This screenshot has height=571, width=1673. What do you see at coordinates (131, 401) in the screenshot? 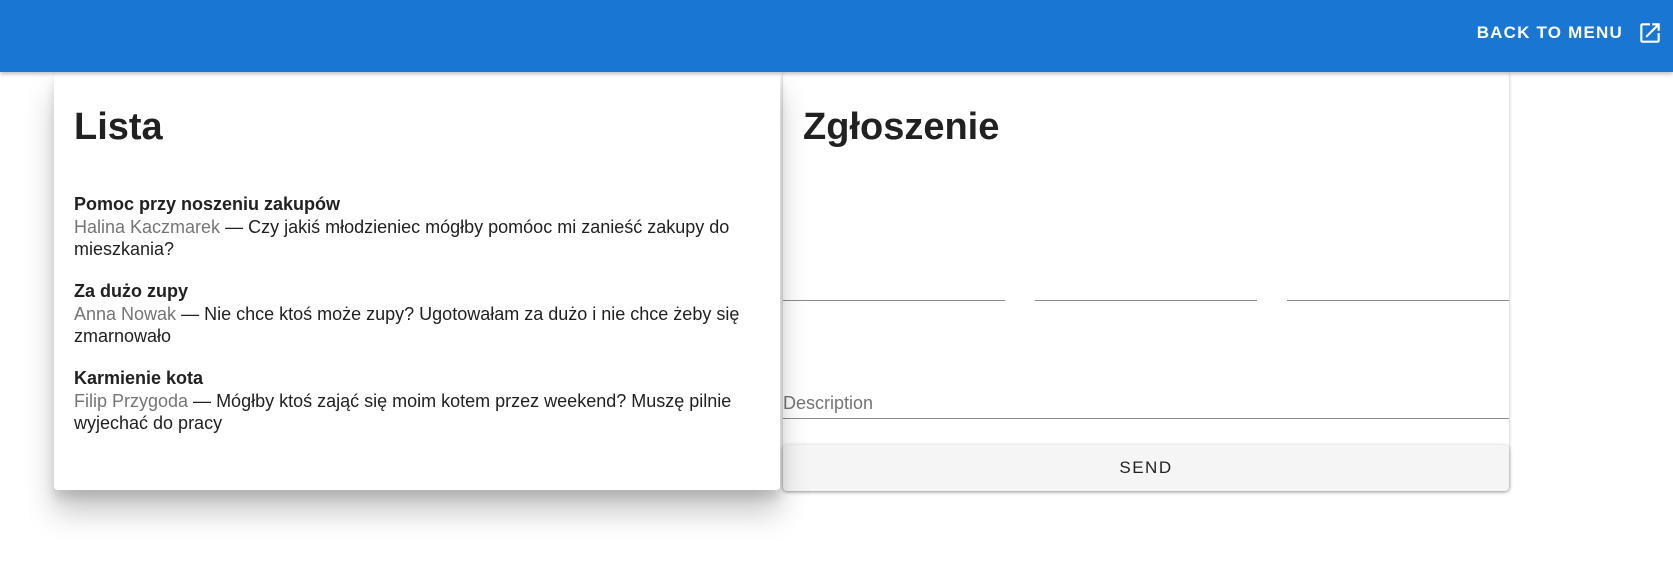
I see `list-item-author: Filip Przygoda` at bounding box center [131, 401].